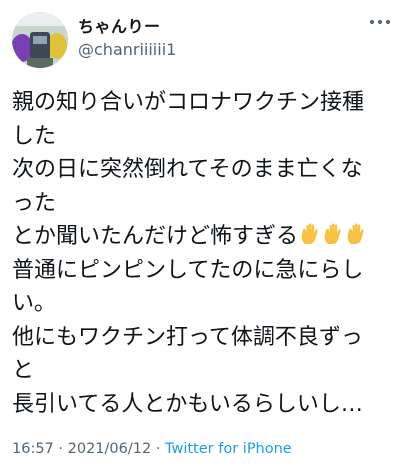 This screenshot has width=405, height=474. I want to click on avatar, so click(40, 40).